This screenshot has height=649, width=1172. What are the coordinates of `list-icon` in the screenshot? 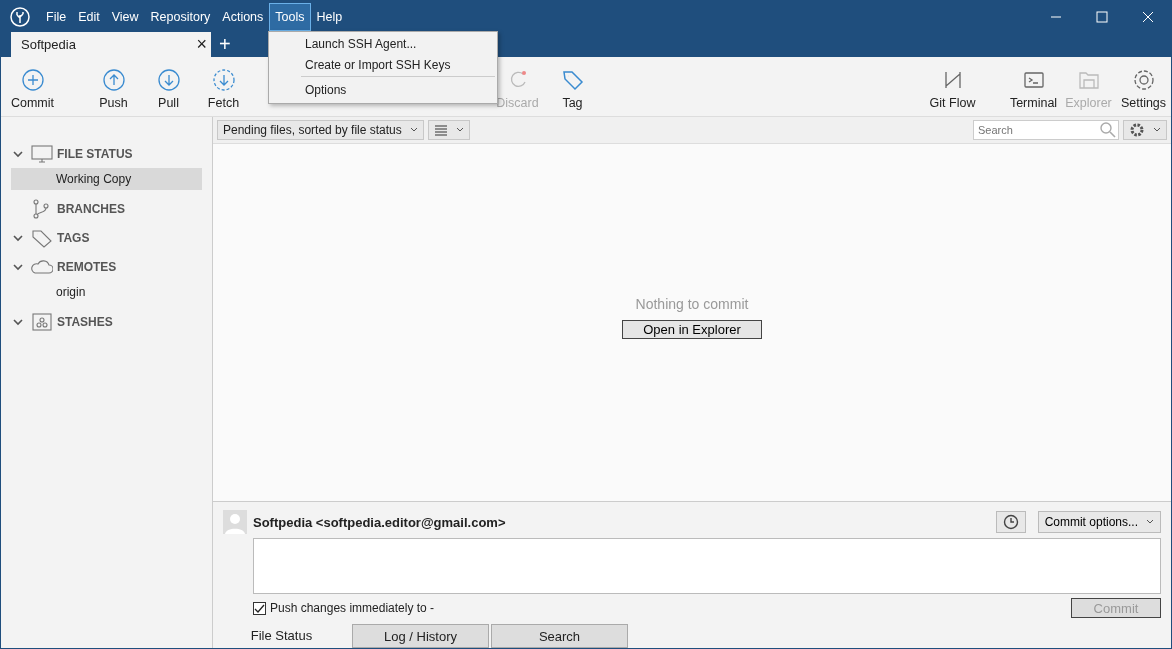 It's located at (440, 130).